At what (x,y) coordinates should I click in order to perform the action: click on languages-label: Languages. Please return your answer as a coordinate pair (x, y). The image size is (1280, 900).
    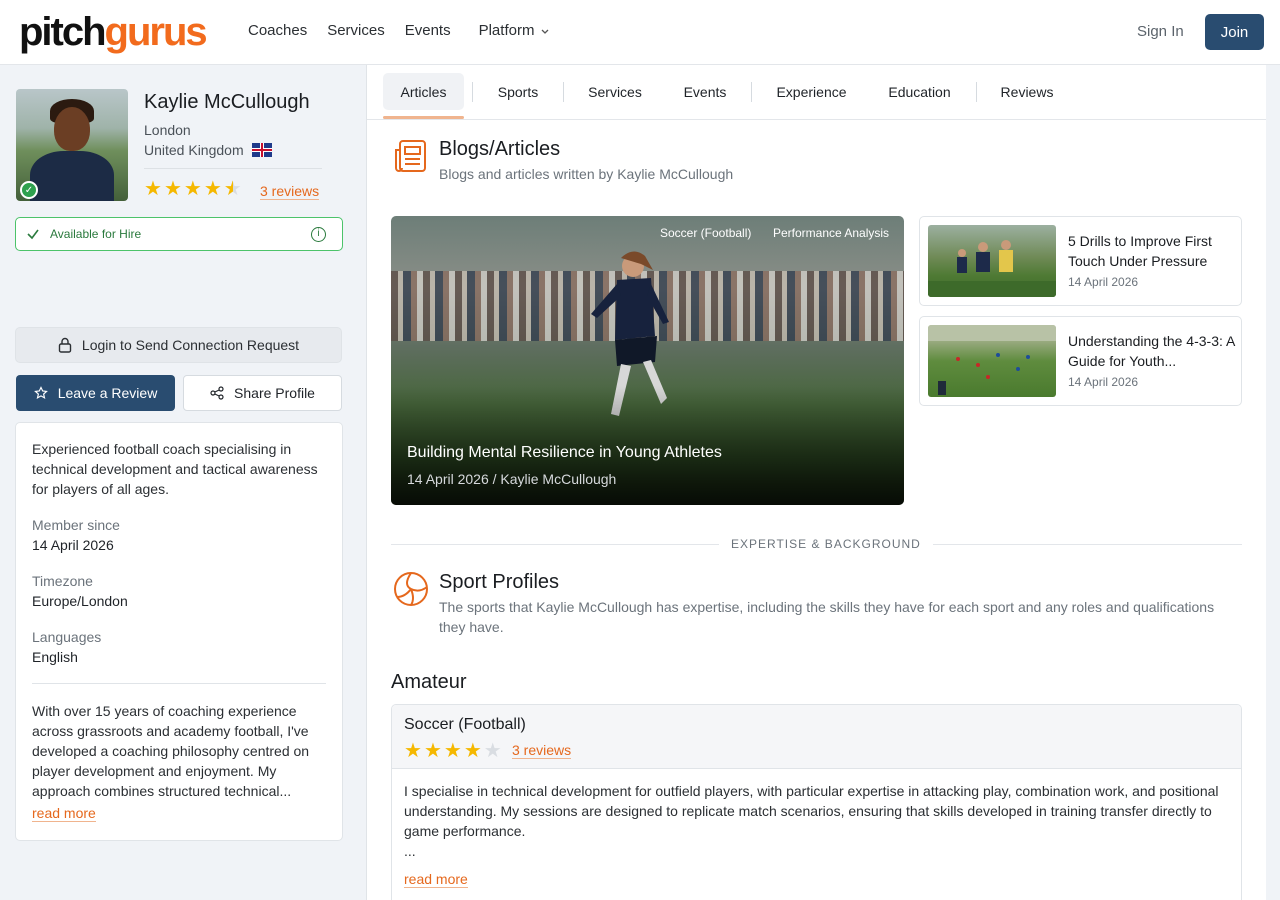
    Looking at the image, I should click on (67, 637).